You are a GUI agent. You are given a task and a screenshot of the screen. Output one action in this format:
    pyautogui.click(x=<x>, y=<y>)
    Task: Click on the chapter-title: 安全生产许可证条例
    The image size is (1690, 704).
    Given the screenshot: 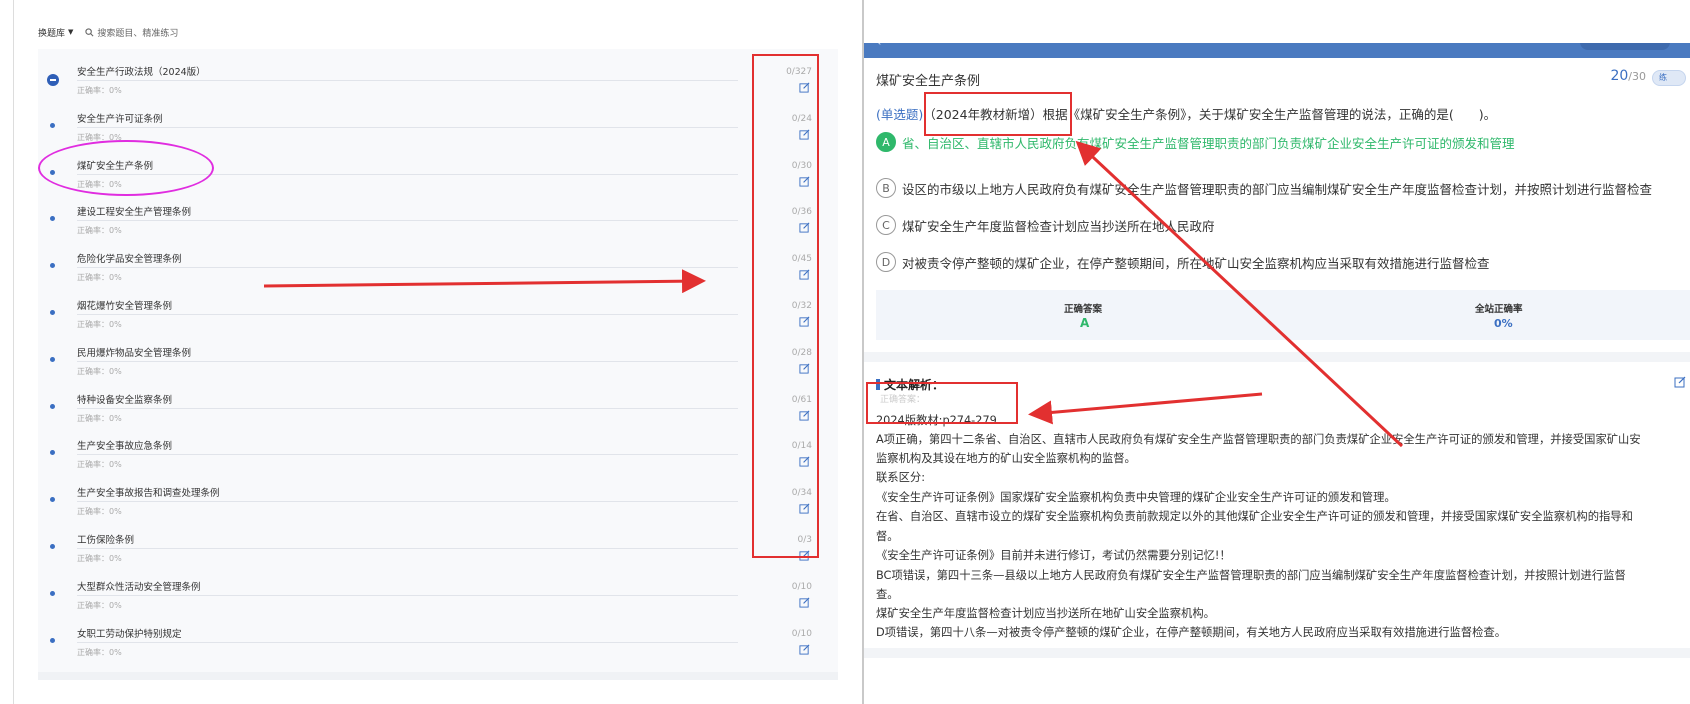 What is the action you would take?
    pyautogui.click(x=120, y=119)
    